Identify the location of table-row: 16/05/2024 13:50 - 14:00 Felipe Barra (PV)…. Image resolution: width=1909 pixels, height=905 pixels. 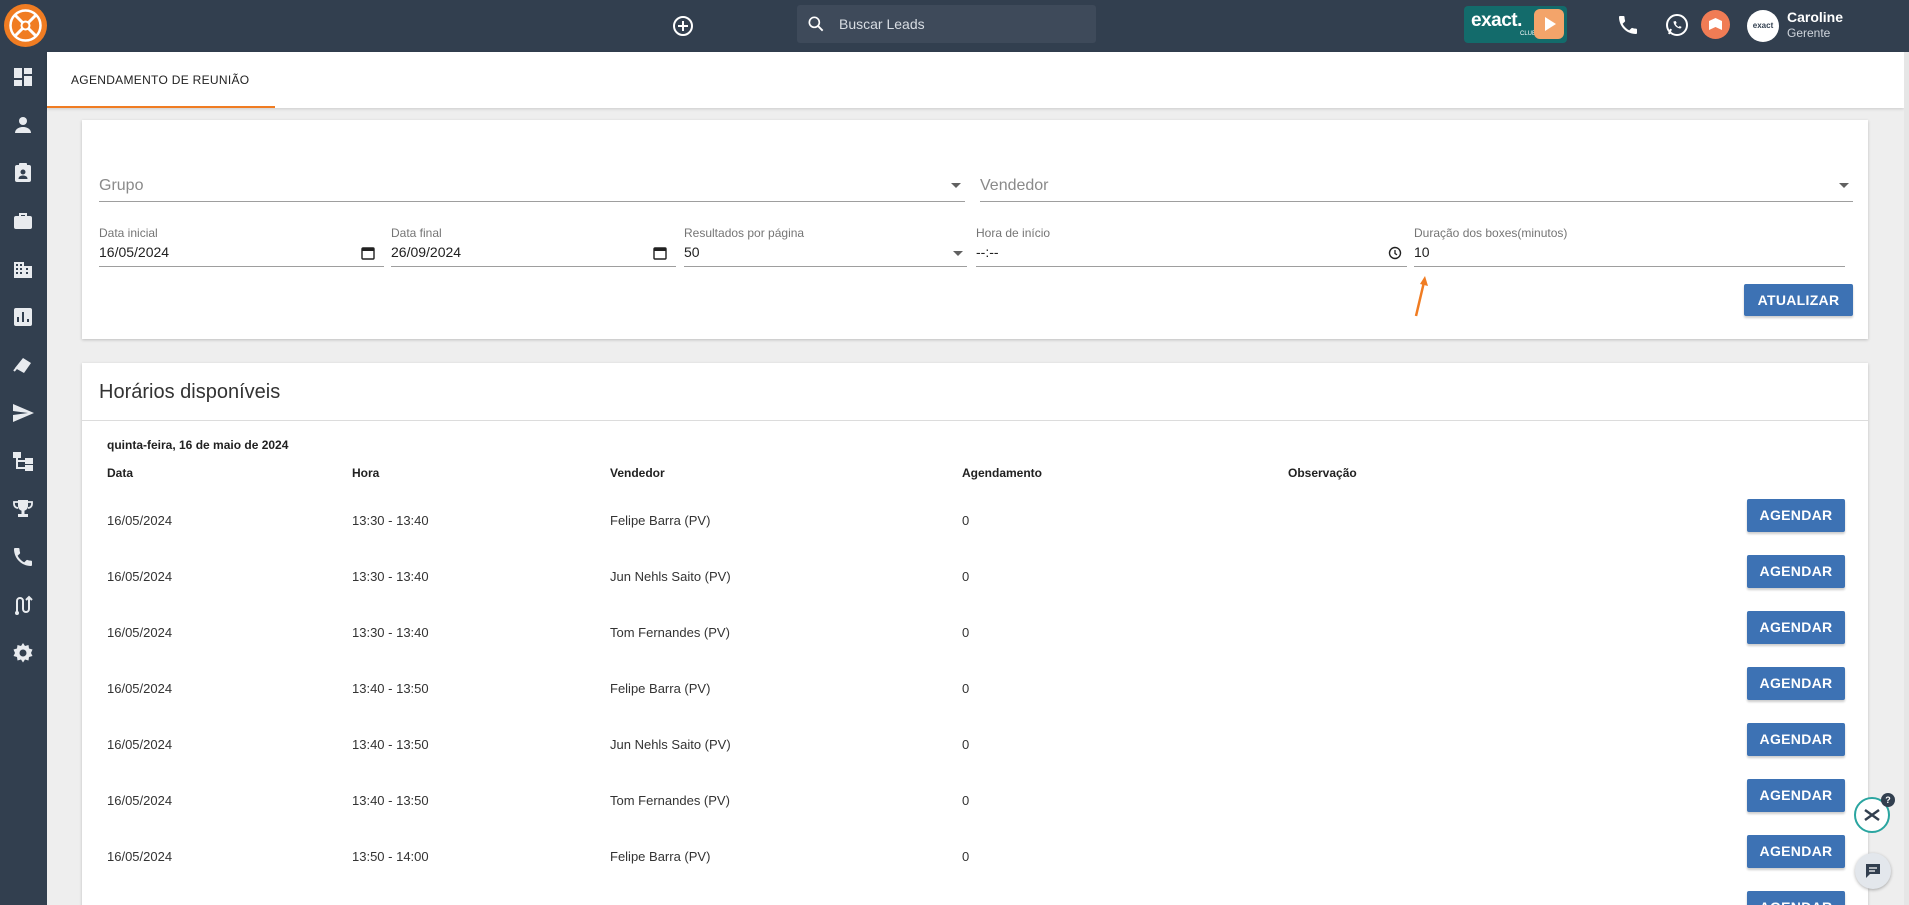
(975, 856).